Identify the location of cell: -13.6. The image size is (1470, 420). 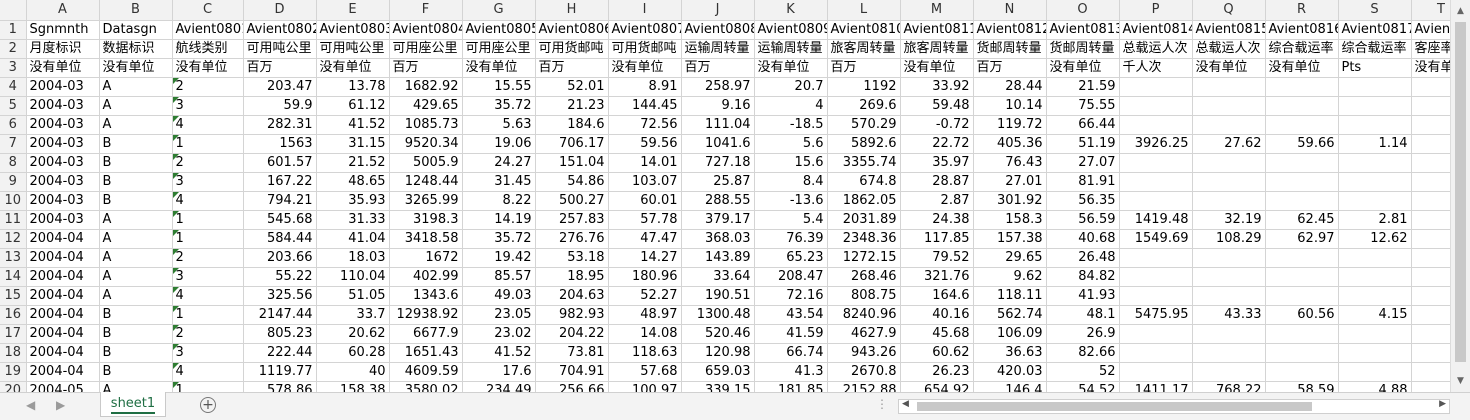
(791, 201).